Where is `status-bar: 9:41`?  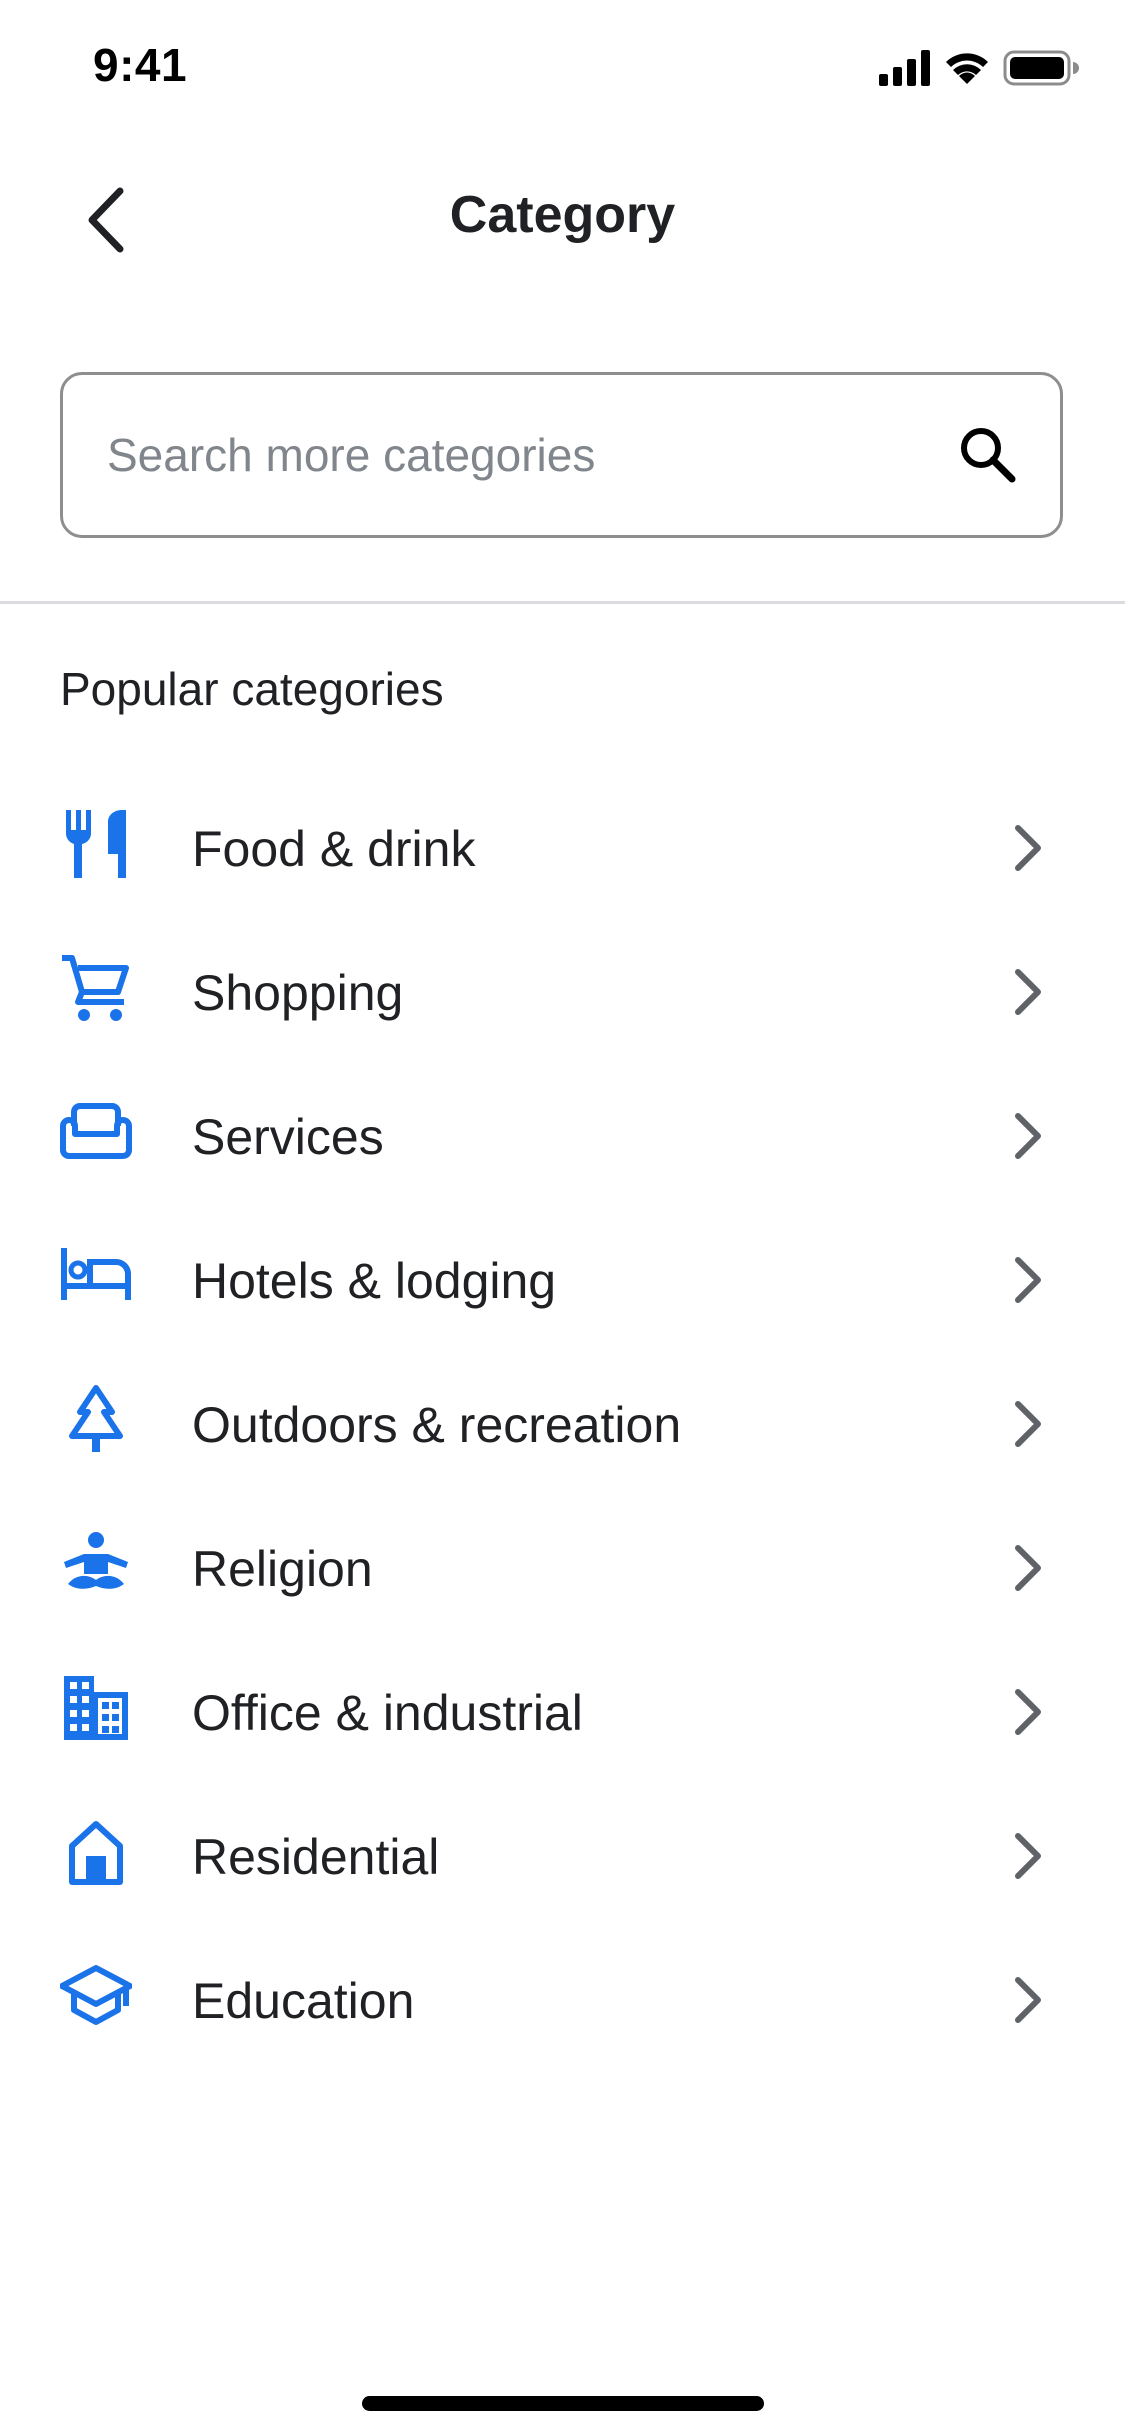 status-bar: 9:41 is located at coordinates (562, 70).